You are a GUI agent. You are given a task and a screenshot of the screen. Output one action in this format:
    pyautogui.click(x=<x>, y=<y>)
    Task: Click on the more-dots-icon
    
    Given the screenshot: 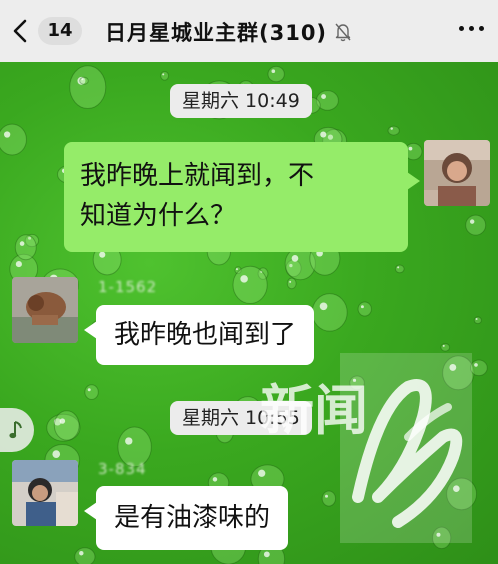 What is the action you would take?
    pyautogui.click(x=461, y=28)
    